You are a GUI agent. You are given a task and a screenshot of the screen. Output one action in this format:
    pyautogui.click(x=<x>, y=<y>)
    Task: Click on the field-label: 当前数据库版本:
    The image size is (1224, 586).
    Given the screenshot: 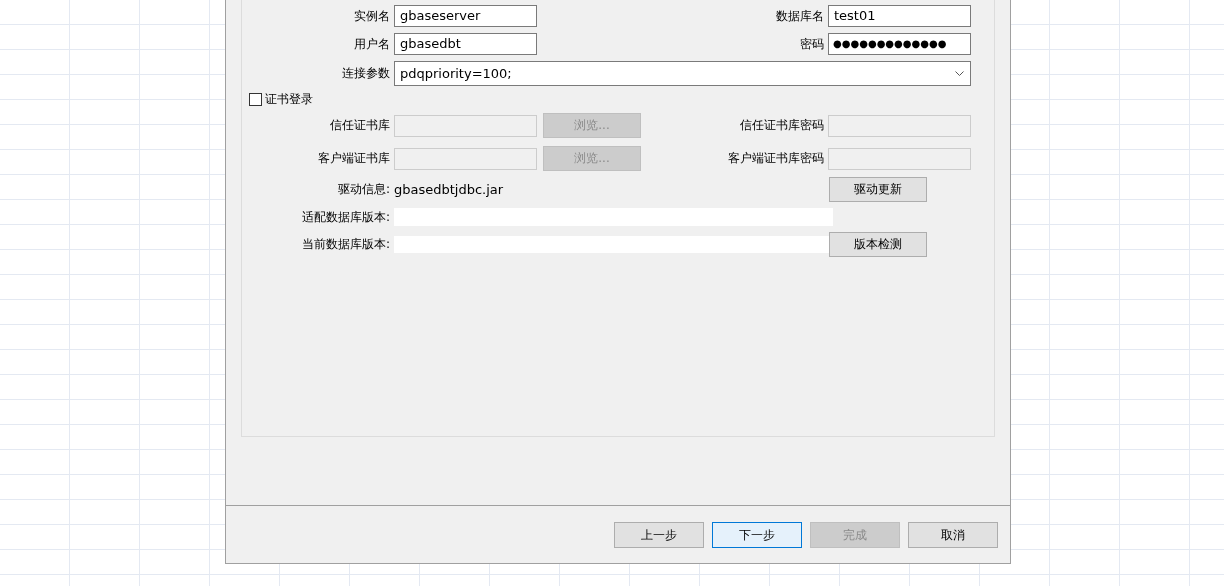 What is the action you would take?
    pyautogui.click(x=346, y=244)
    